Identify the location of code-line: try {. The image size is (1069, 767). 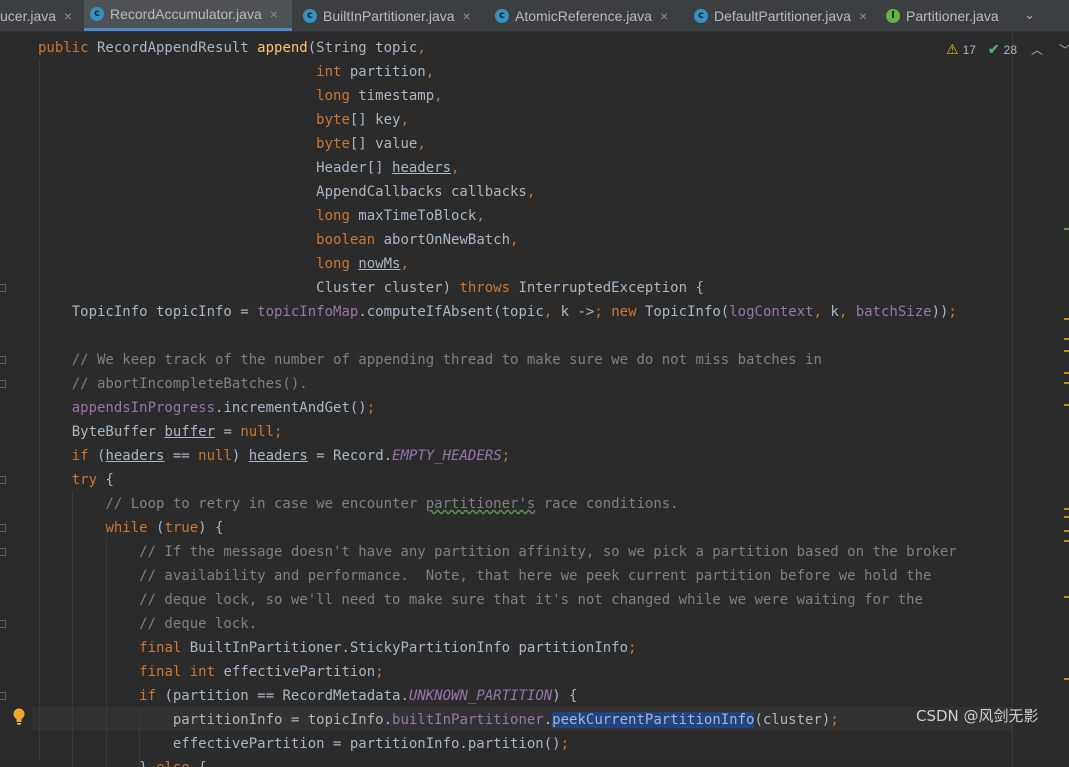
(76, 480).